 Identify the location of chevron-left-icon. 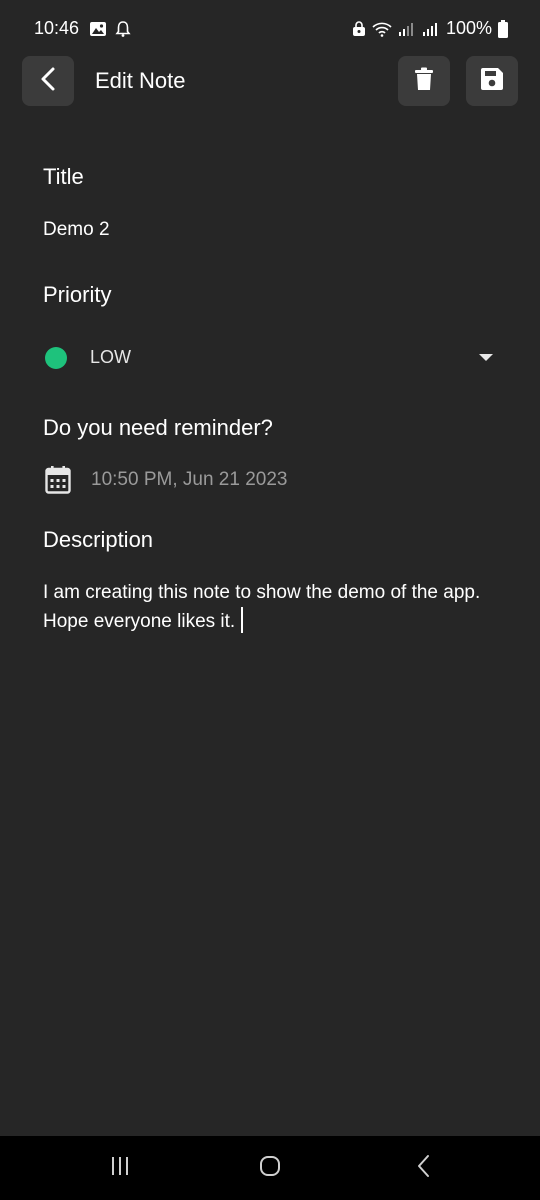
(48, 81).